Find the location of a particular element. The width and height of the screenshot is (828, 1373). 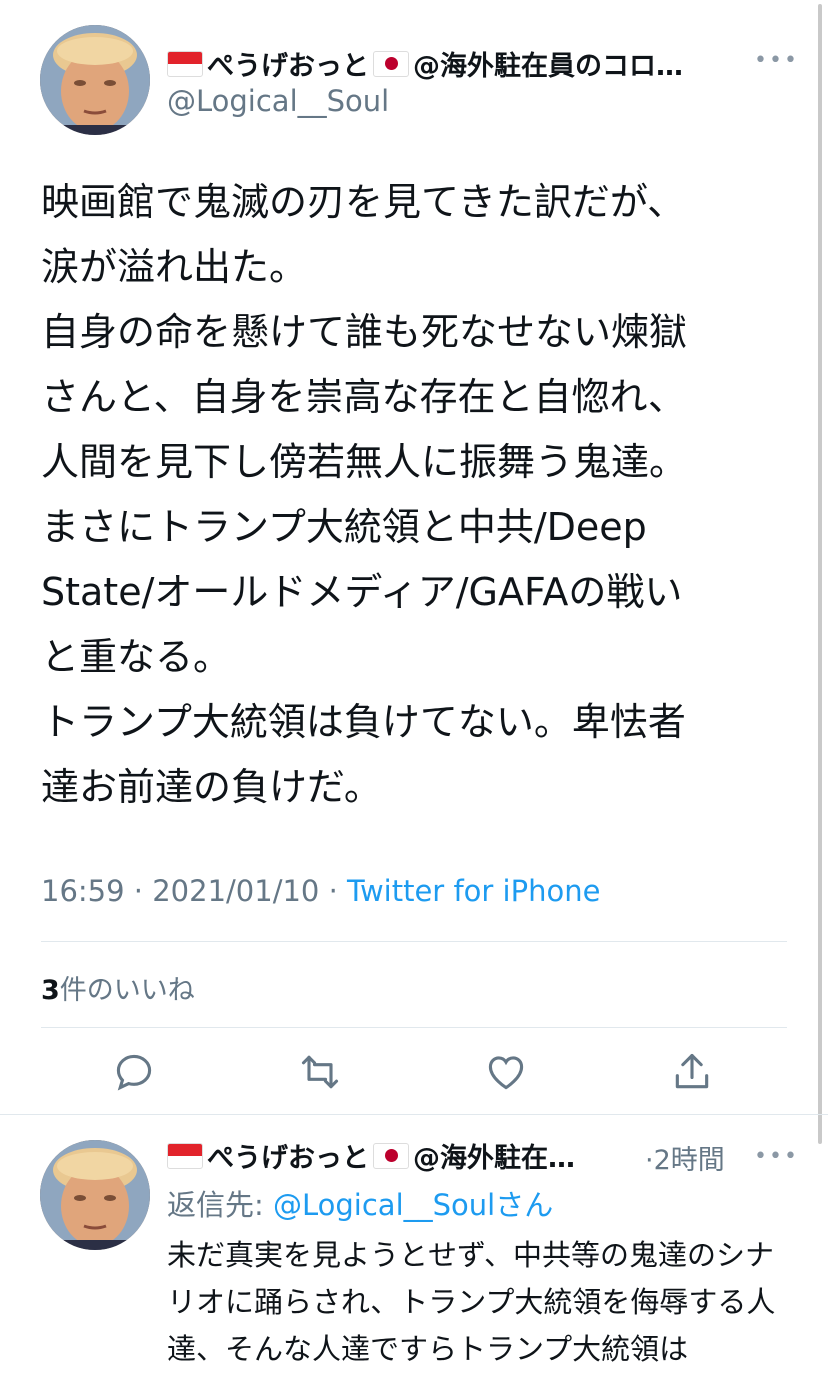

avatar is located at coordinates (95, 80).